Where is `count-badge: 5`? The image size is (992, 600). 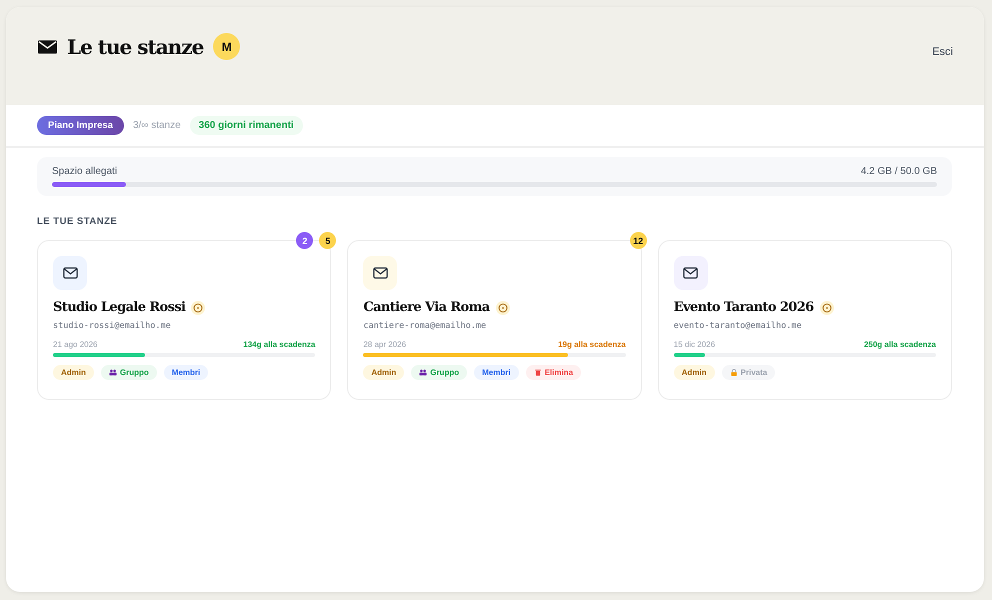 count-badge: 5 is located at coordinates (327, 240).